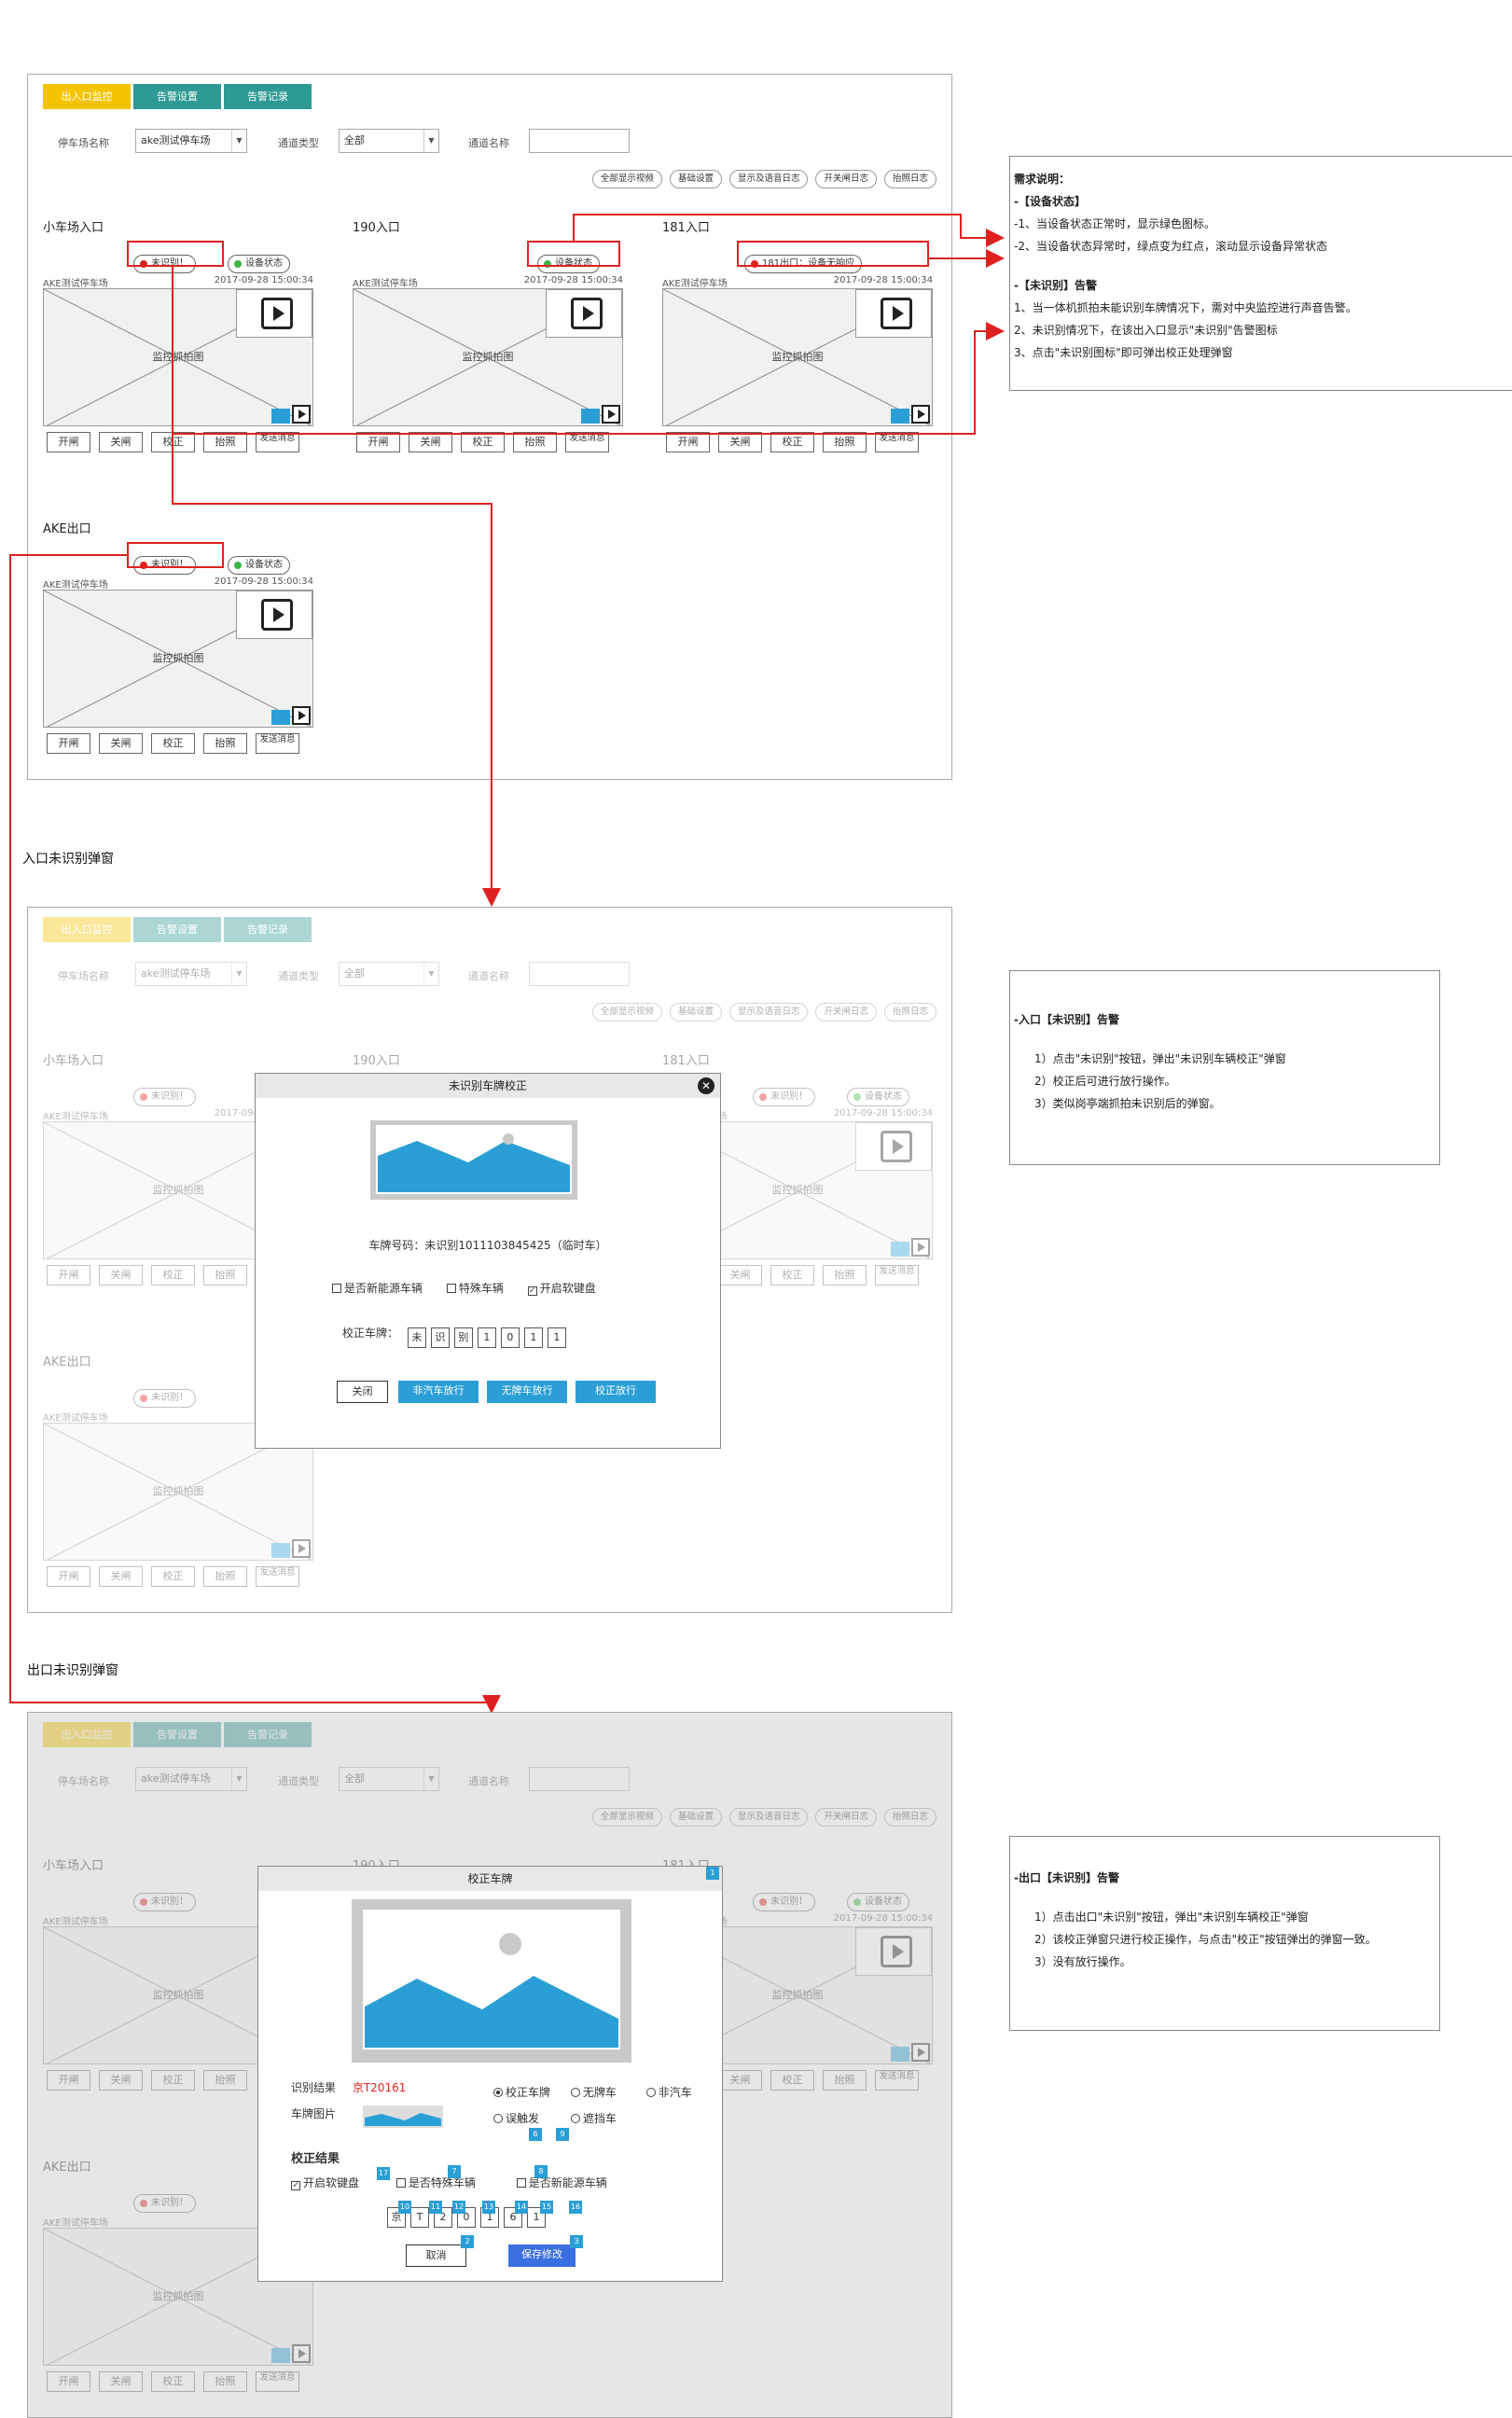 This screenshot has height=2418, width=1512. Describe the element at coordinates (419, 2217) in the screenshot. I see `plate-char: T` at that location.